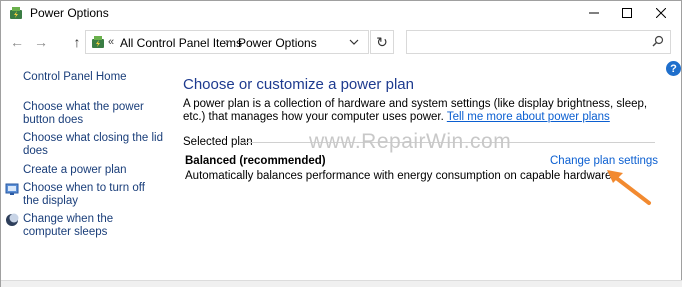  I want to click on window-bottom-edge, so click(341, 283).